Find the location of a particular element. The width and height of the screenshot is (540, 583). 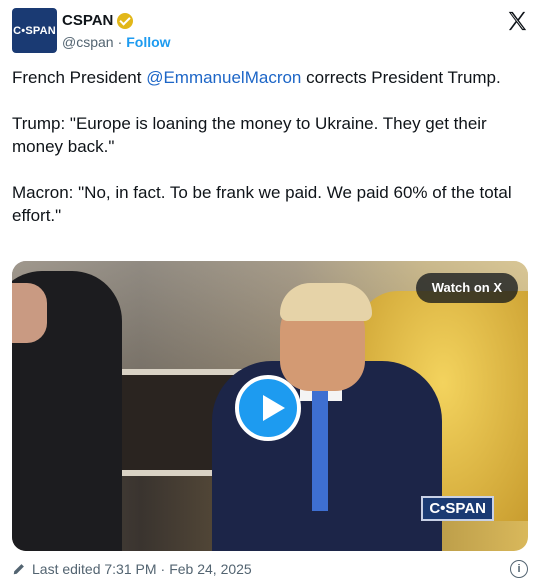

watch-on-x-button: Watch on X is located at coordinates (466, 288).